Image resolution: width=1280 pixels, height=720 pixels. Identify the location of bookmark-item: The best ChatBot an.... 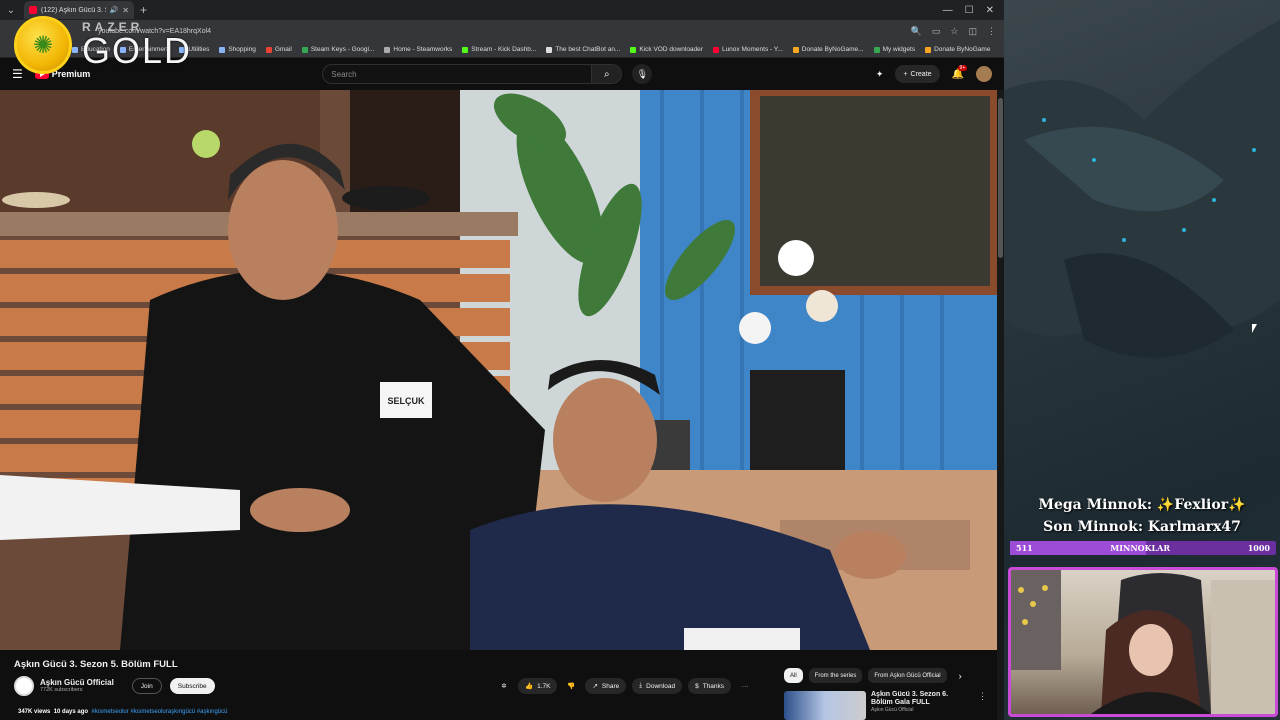
(583, 49).